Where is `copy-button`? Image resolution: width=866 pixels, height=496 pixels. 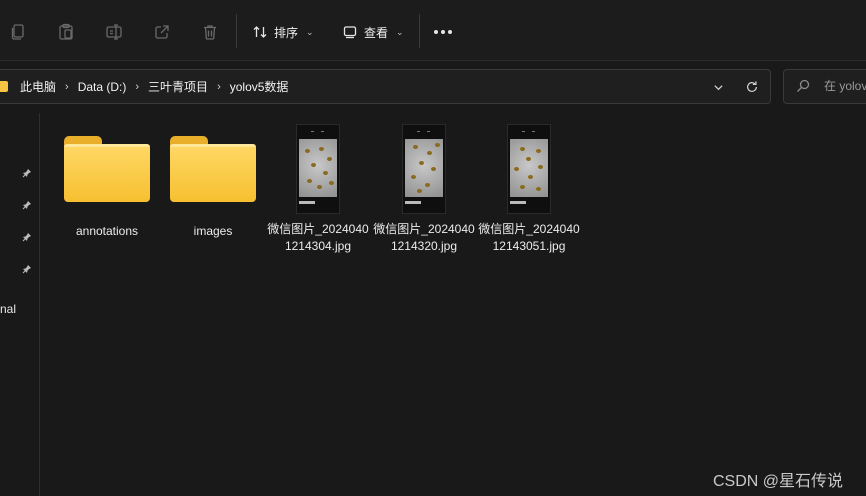 copy-button is located at coordinates (18, 32).